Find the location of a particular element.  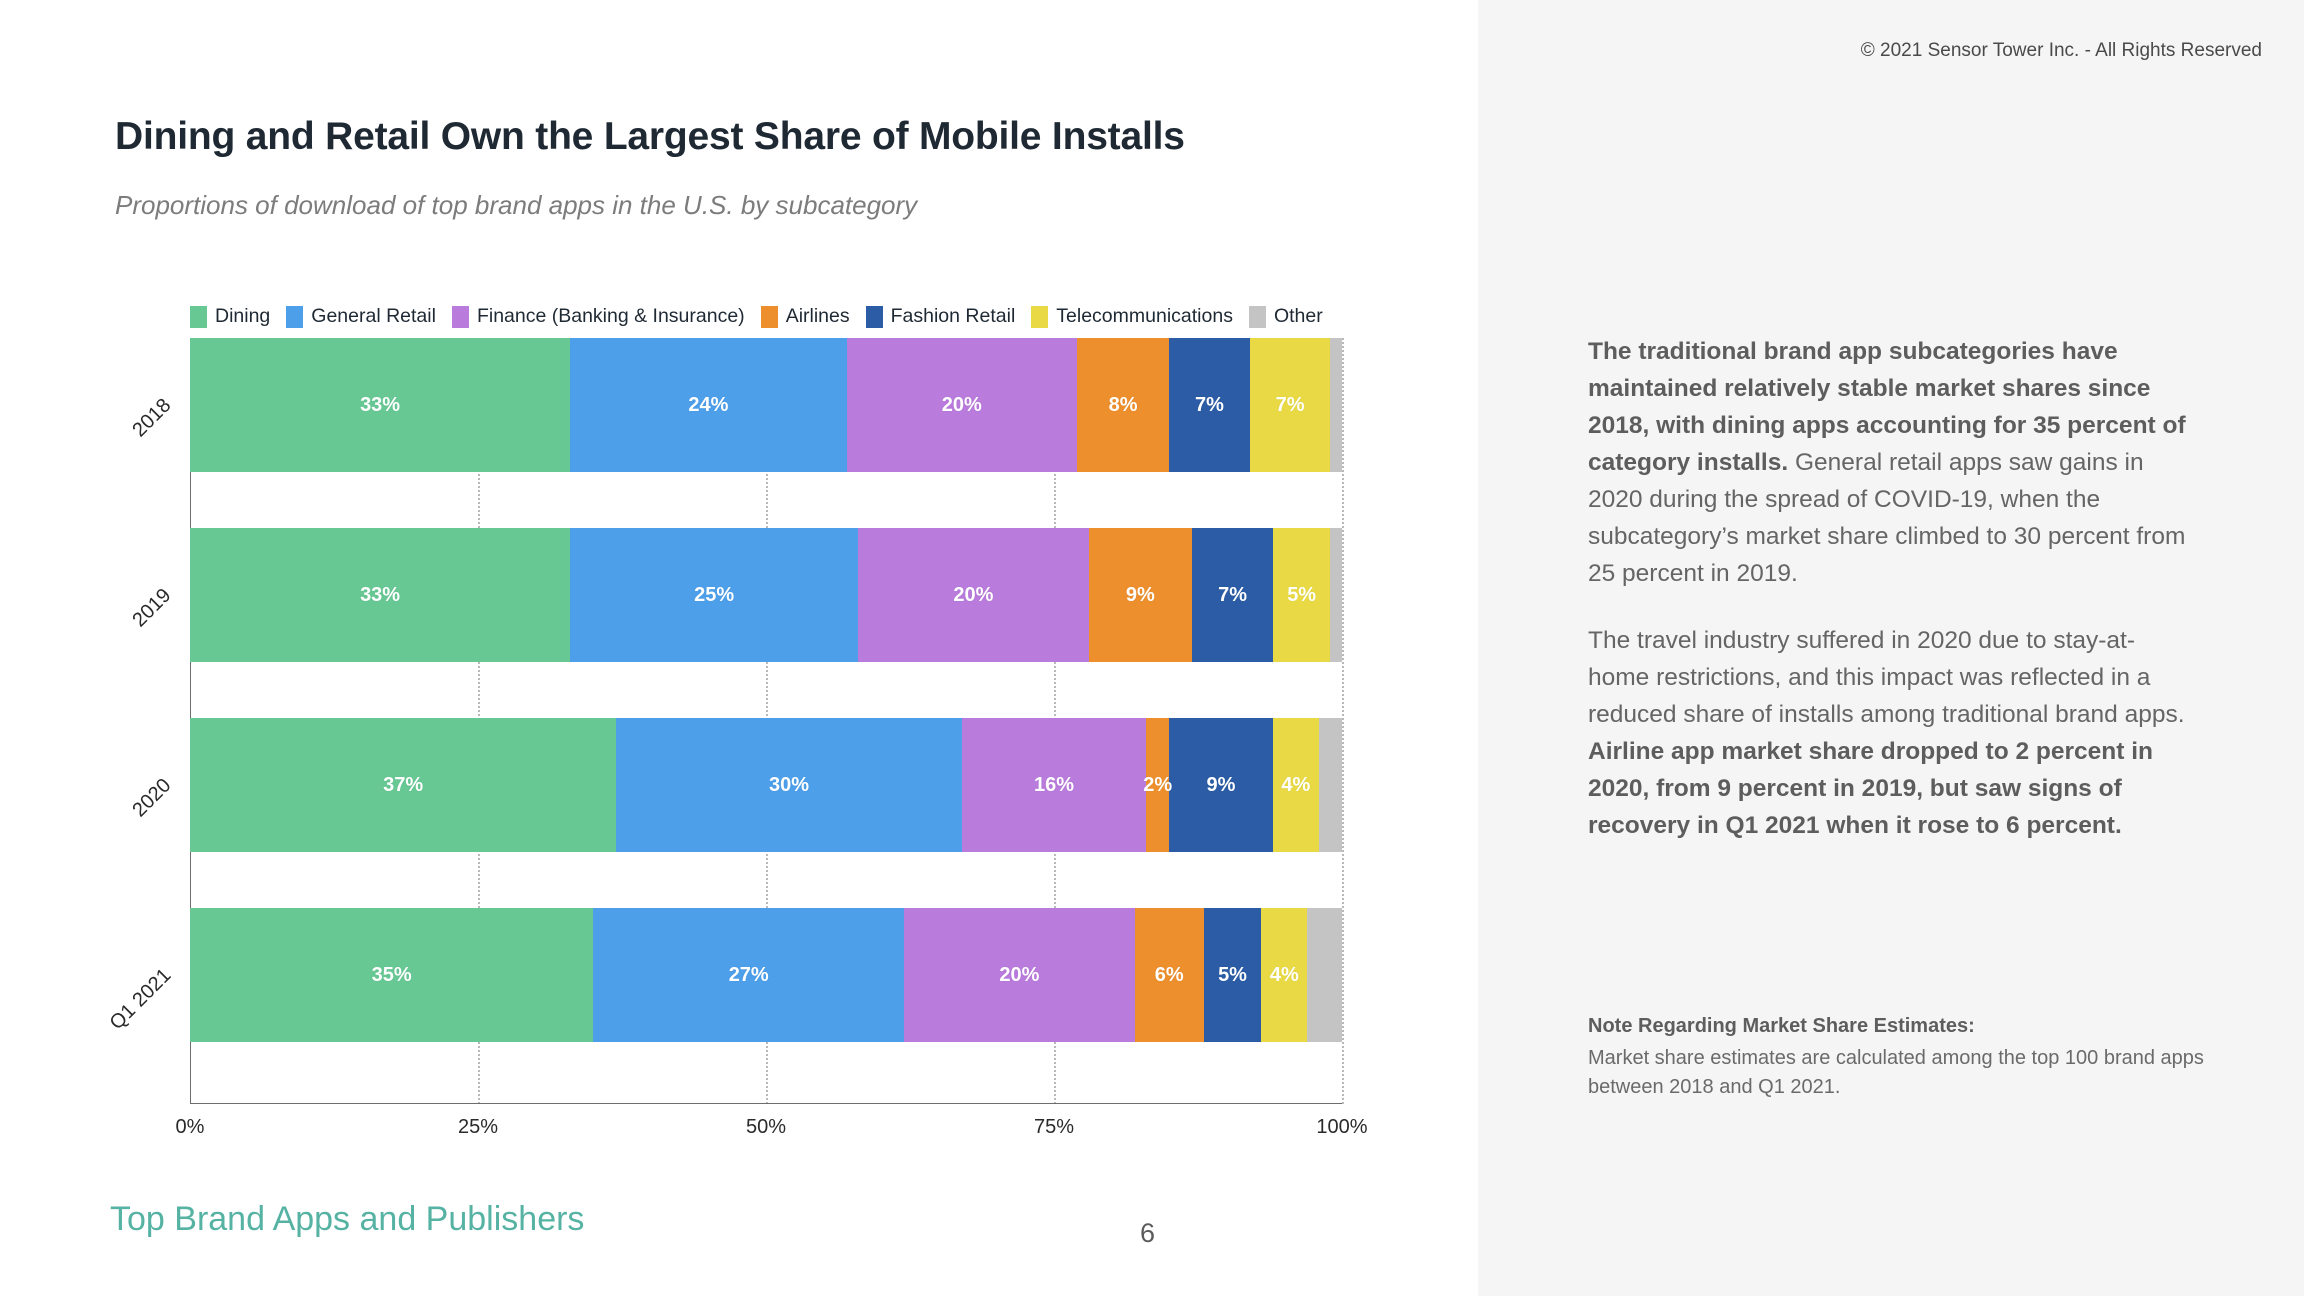

bar-segment: 16% is located at coordinates (1054, 785).